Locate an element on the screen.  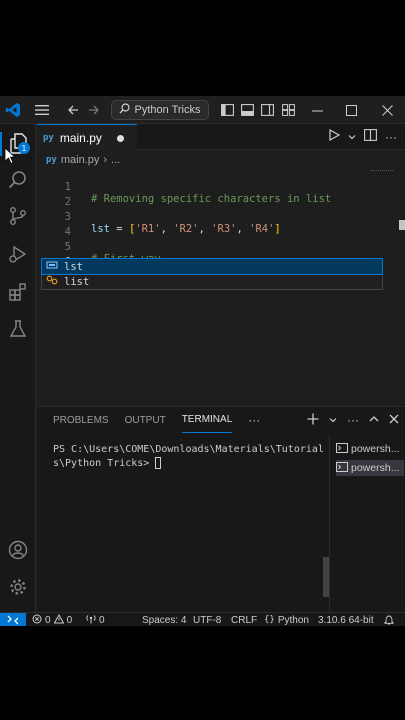
maximize-panel-chevron-up-icon is located at coordinates (374, 420).